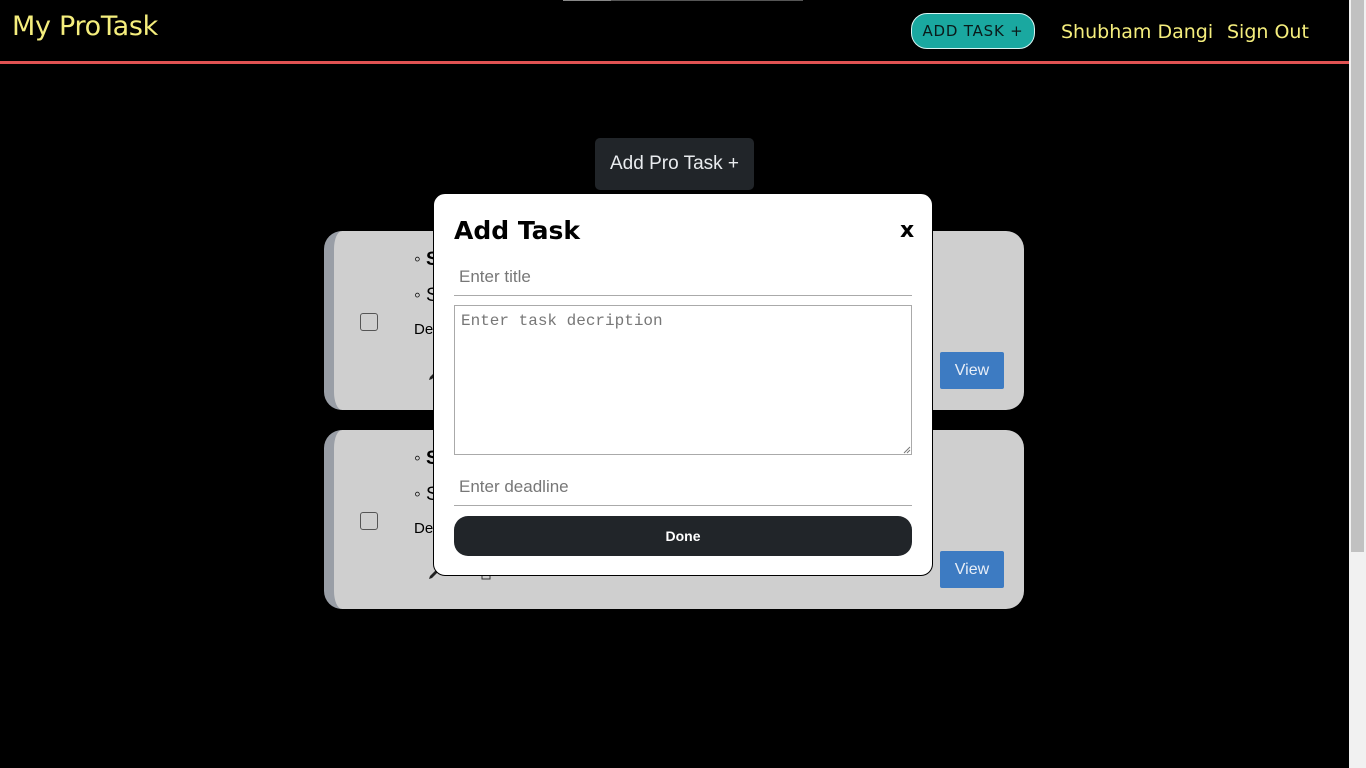  Describe the element at coordinates (907, 450) in the screenshot. I see `resize-grip-icon` at that location.